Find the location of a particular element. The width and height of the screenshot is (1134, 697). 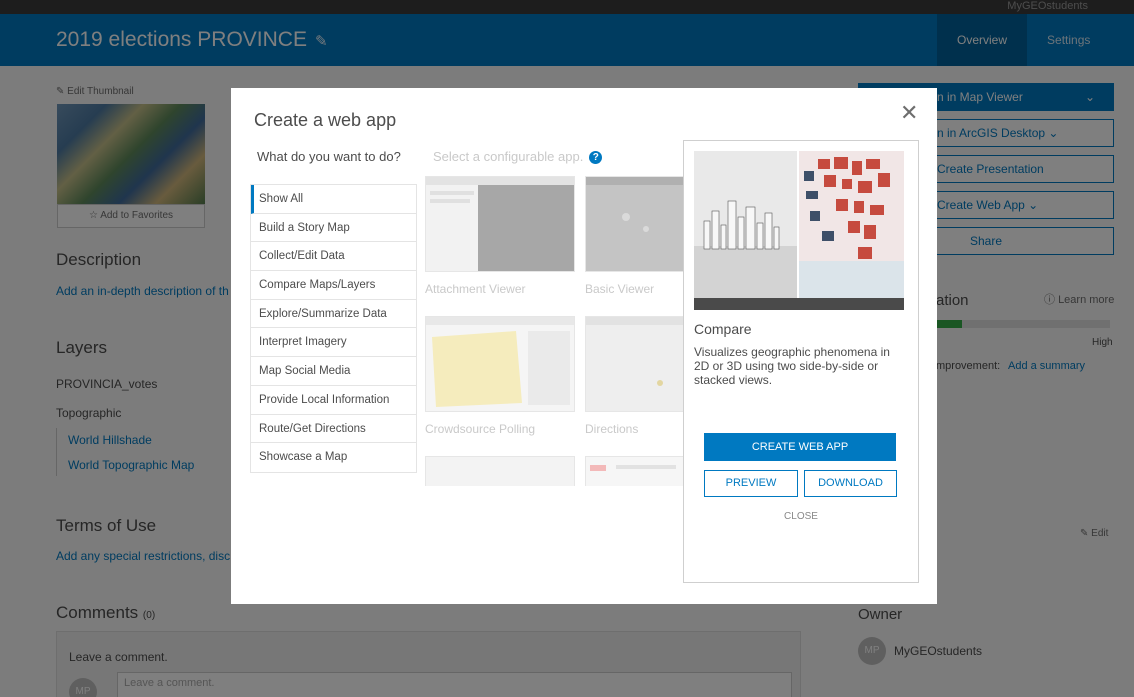

app-card-crowdsource-polling: Crowdsource Polling is located at coordinates (500, 376).